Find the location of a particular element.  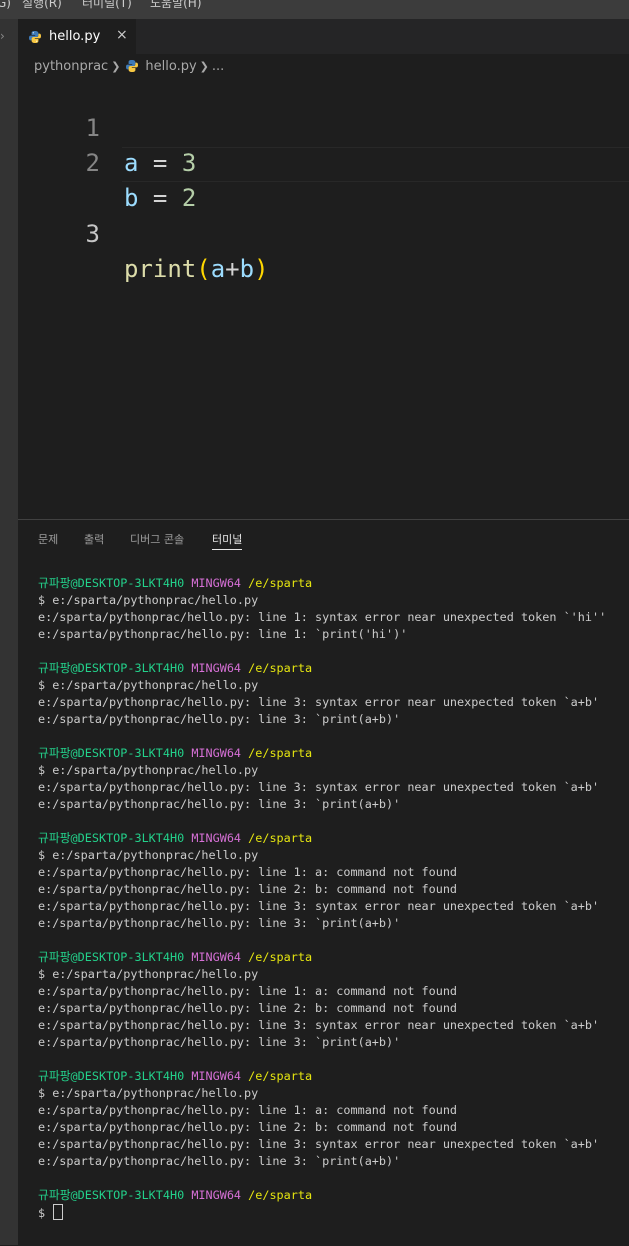

code-token-var: a is located at coordinates (218, 269).